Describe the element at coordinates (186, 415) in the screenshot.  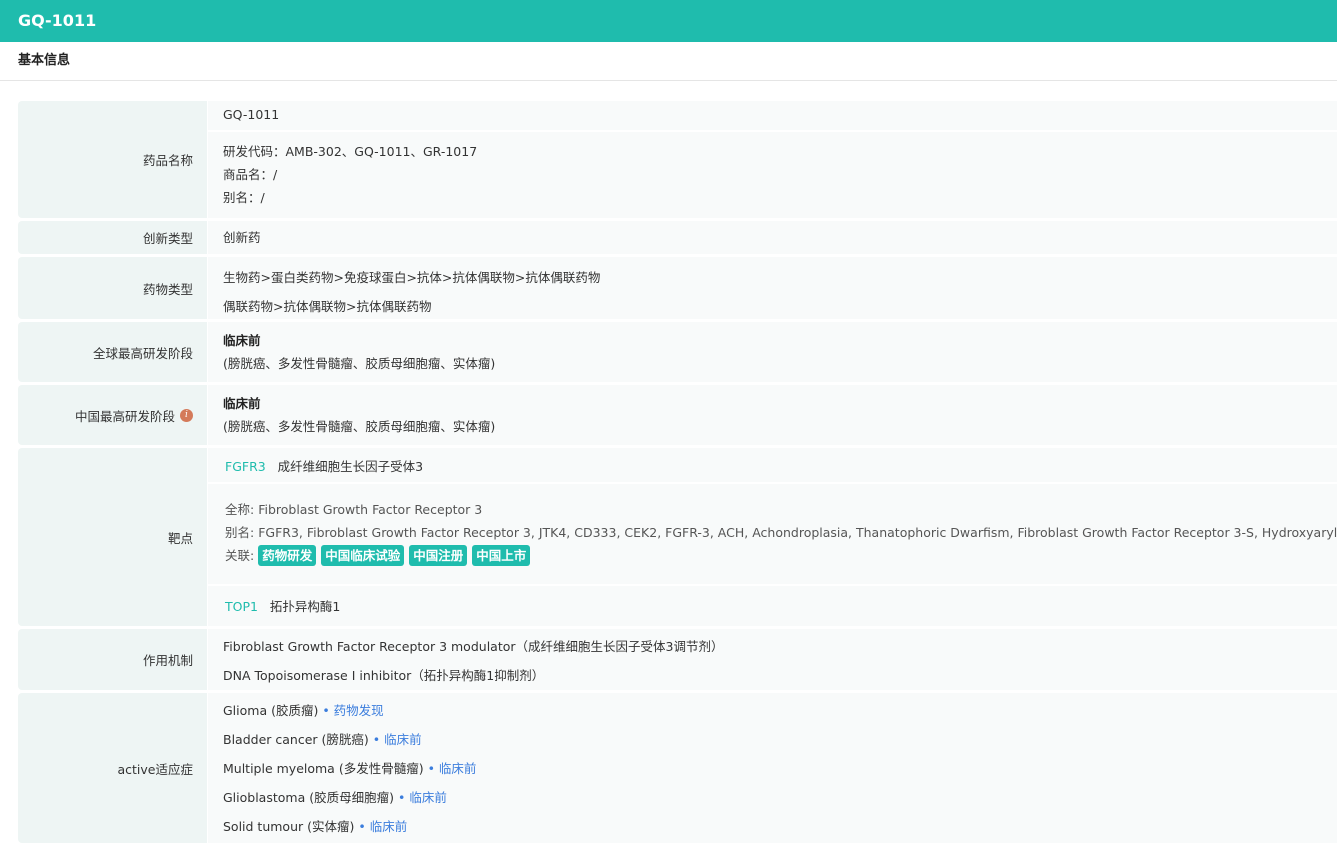
I see `info-icon: i` at that location.